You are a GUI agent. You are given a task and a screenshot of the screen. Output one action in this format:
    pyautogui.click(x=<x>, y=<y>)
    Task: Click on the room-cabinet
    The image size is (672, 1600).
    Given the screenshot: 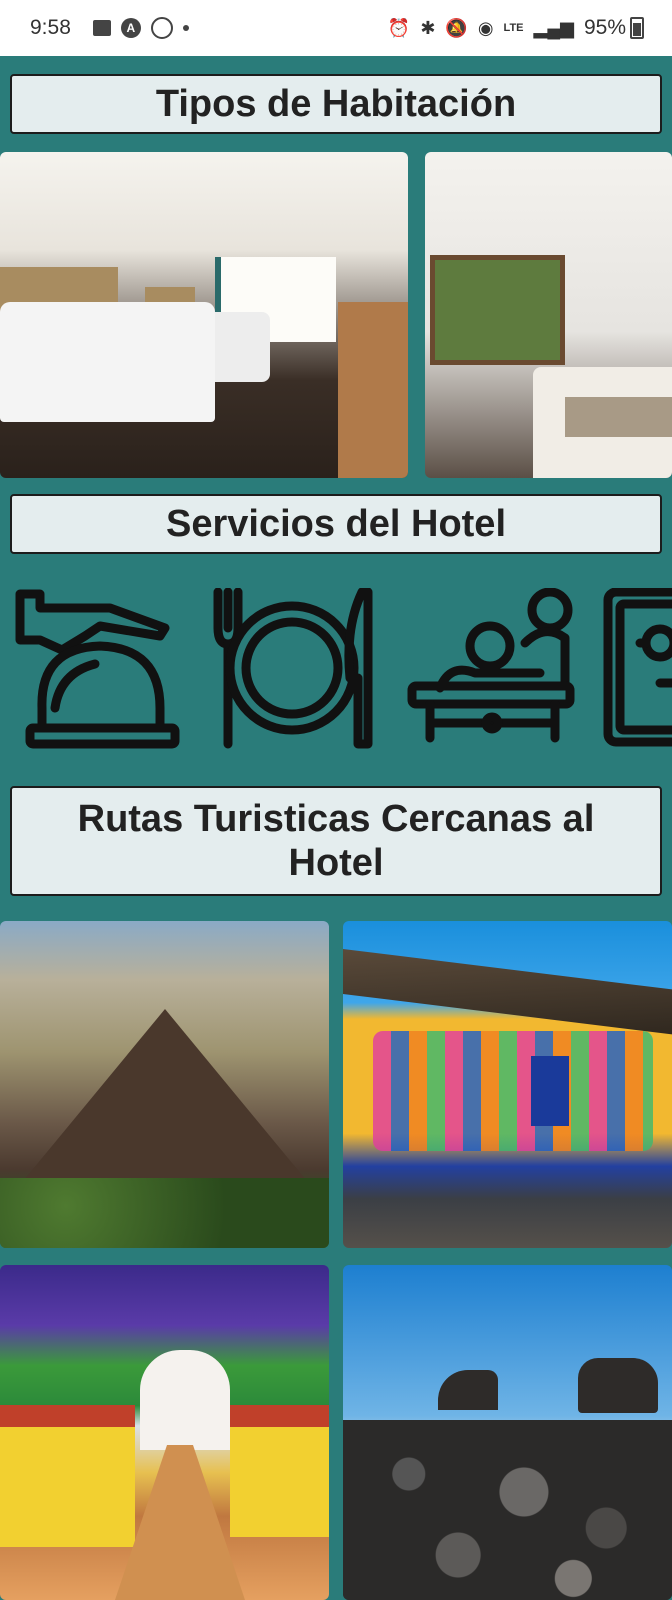 What is the action you would take?
    pyautogui.click(x=373, y=390)
    